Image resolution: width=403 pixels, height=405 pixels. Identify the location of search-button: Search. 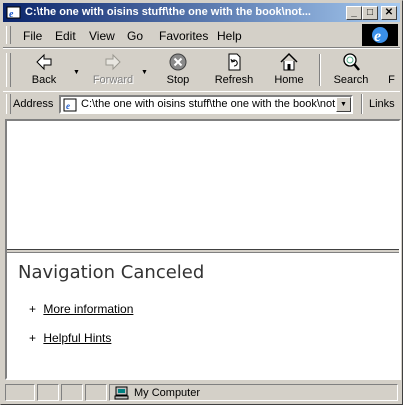
(351, 70).